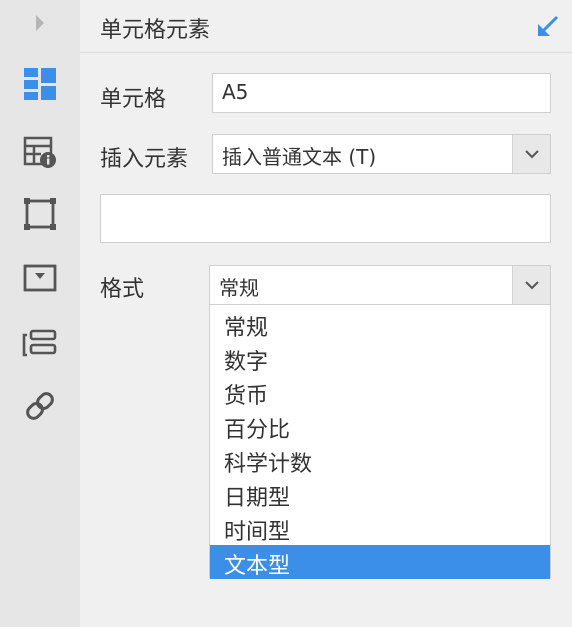  Describe the element at coordinates (380, 460) in the screenshot. I see `dropdown-option: 科学计数` at that location.